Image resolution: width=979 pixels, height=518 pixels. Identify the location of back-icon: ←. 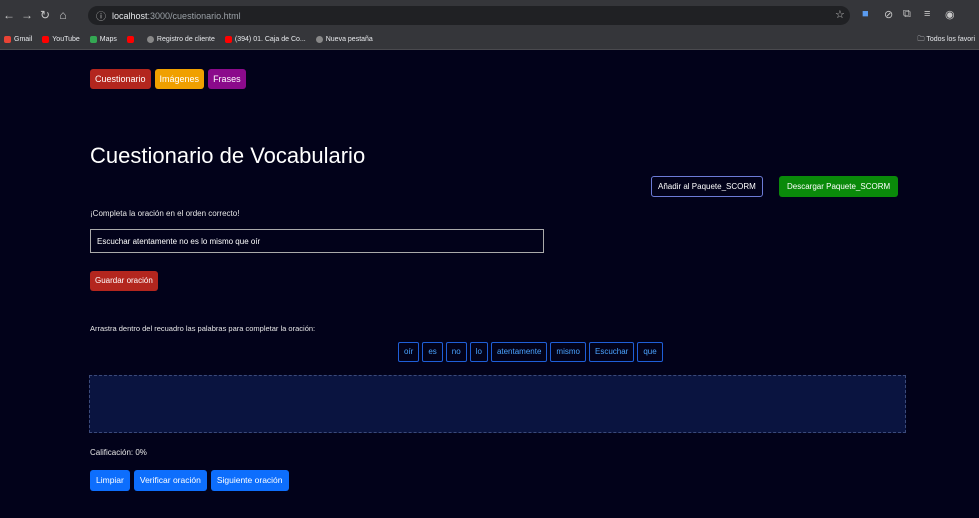
(9, 15).